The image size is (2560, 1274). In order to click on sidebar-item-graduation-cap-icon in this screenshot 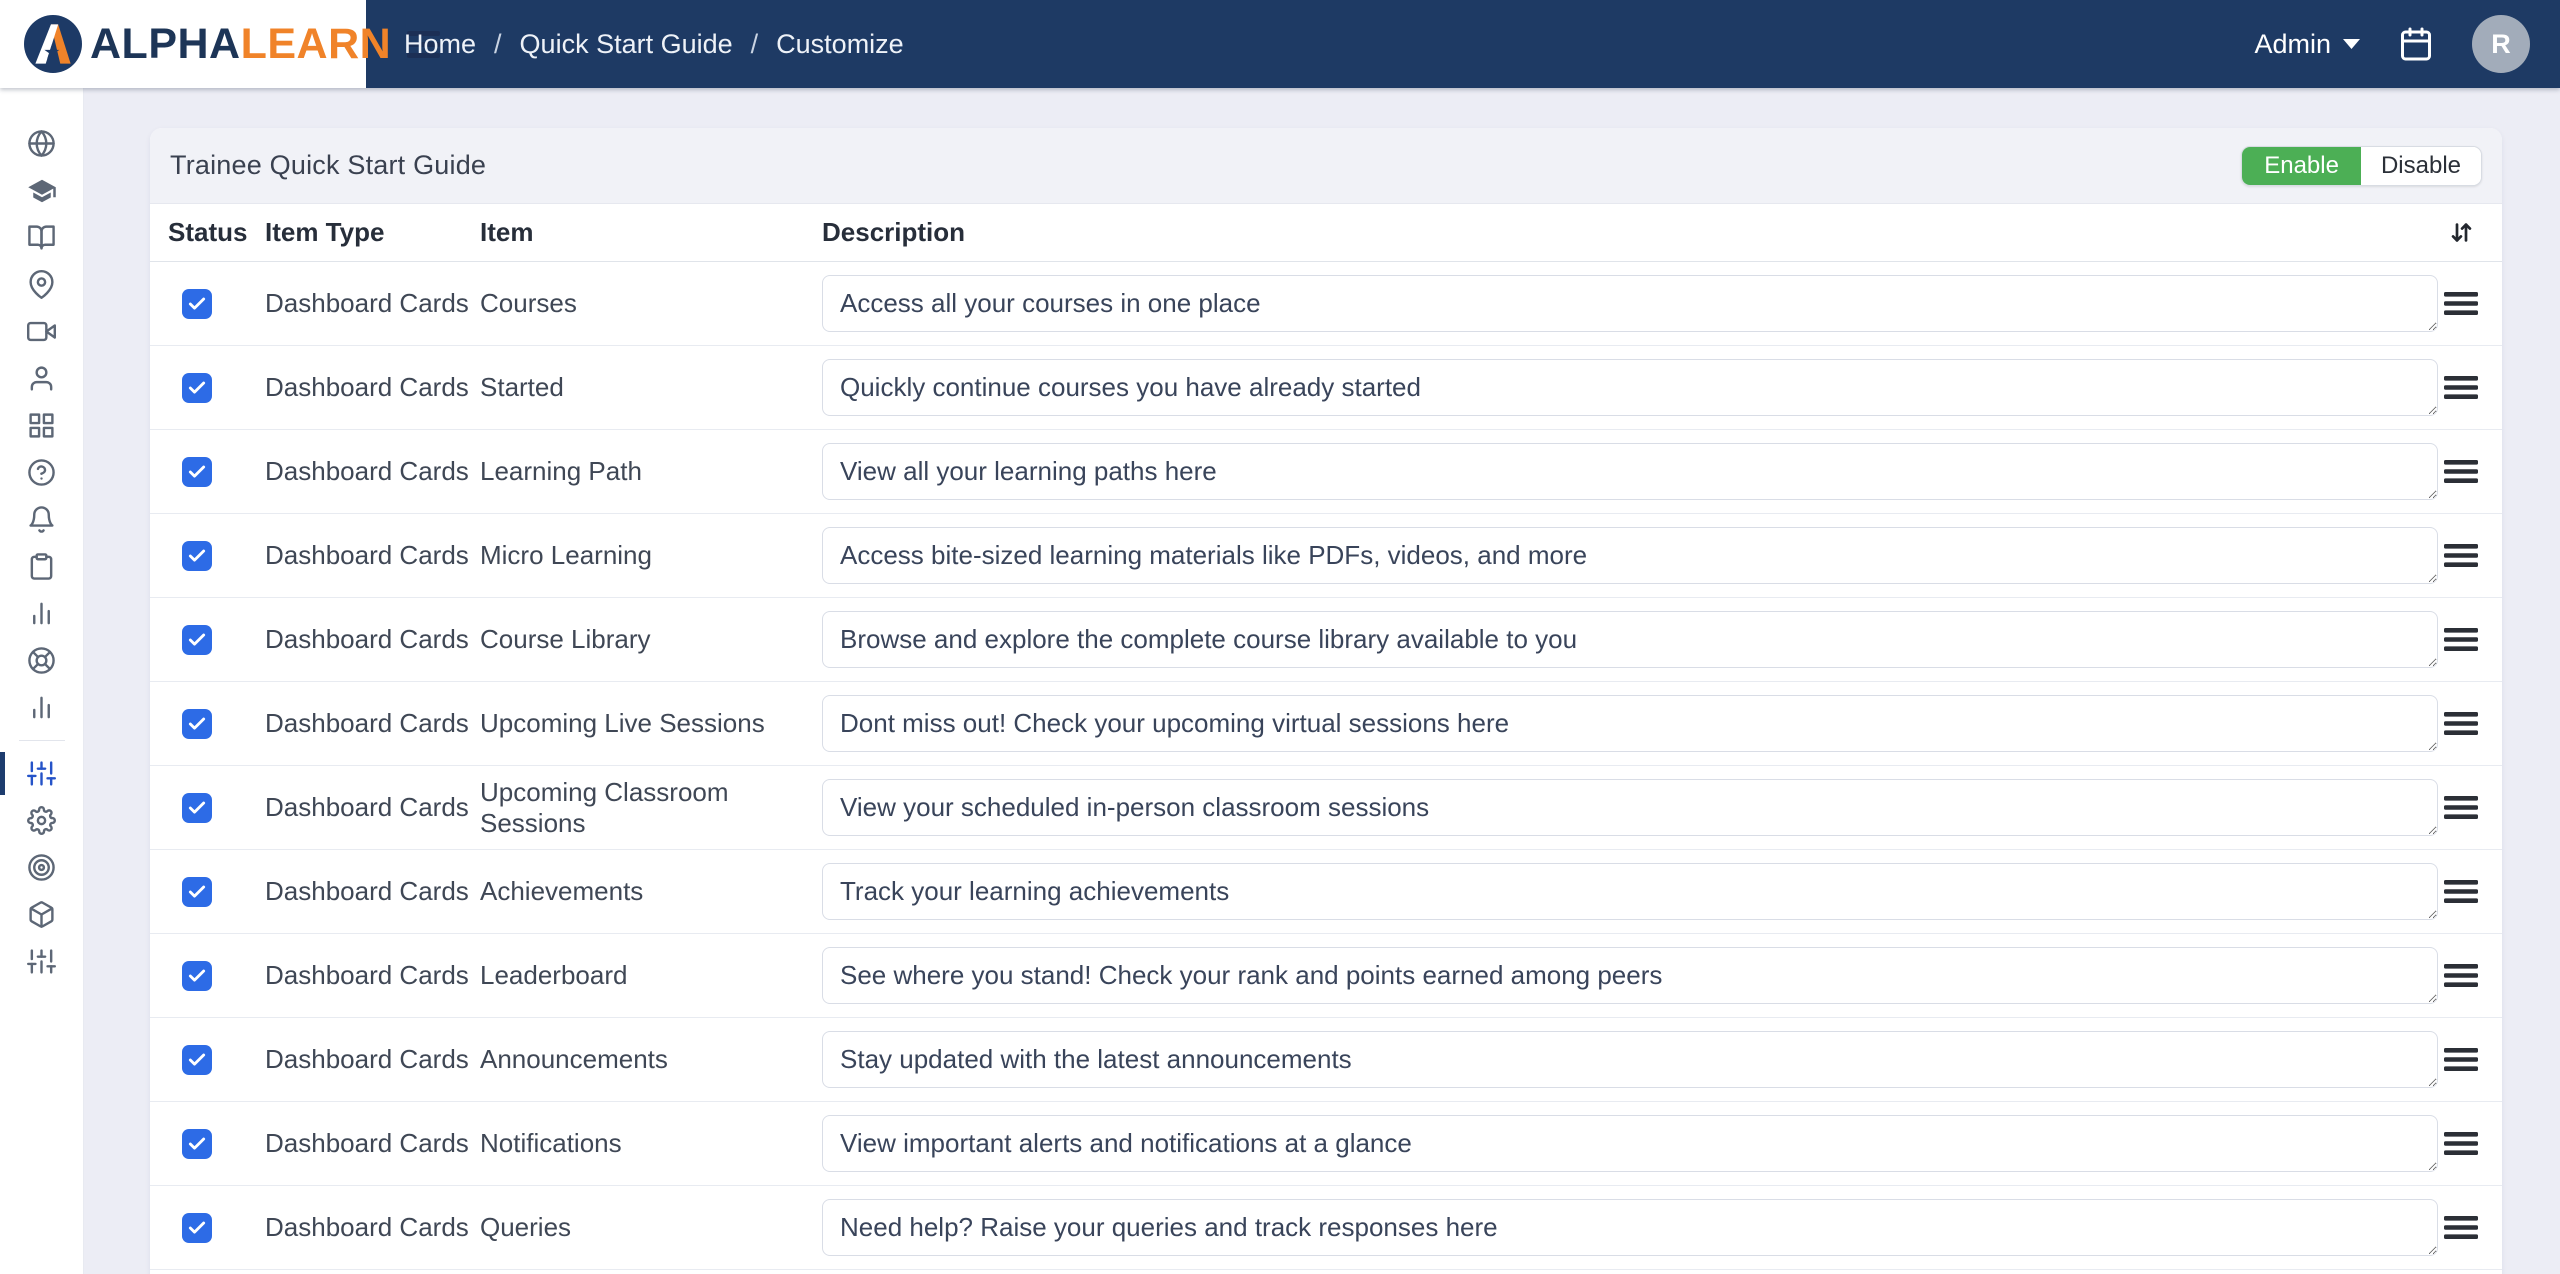, I will do `click(42, 190)`.